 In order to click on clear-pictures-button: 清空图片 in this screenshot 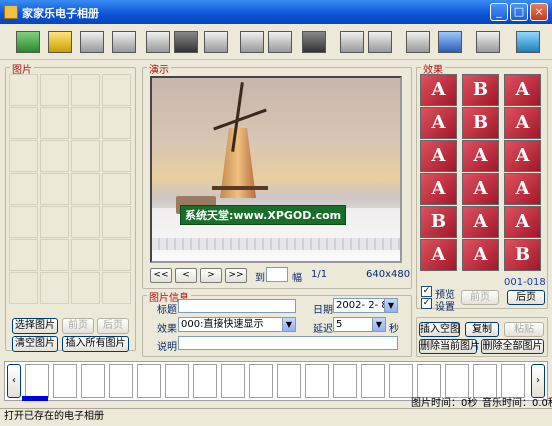, I will do `click(35, 344)`.